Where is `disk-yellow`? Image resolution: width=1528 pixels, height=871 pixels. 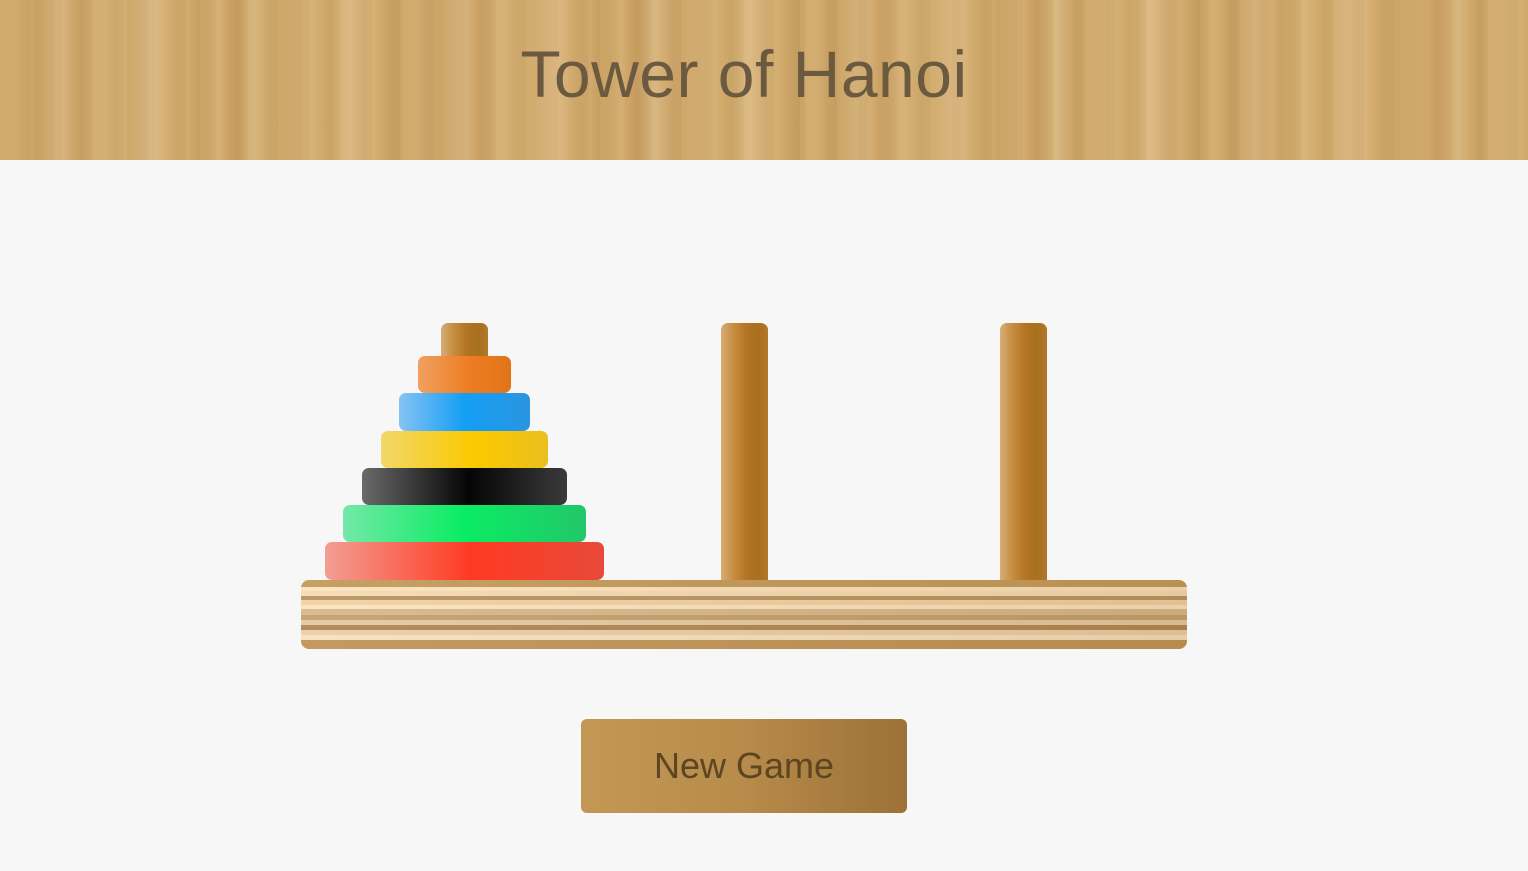
disk-yellow is located at coordinates (464, 449).